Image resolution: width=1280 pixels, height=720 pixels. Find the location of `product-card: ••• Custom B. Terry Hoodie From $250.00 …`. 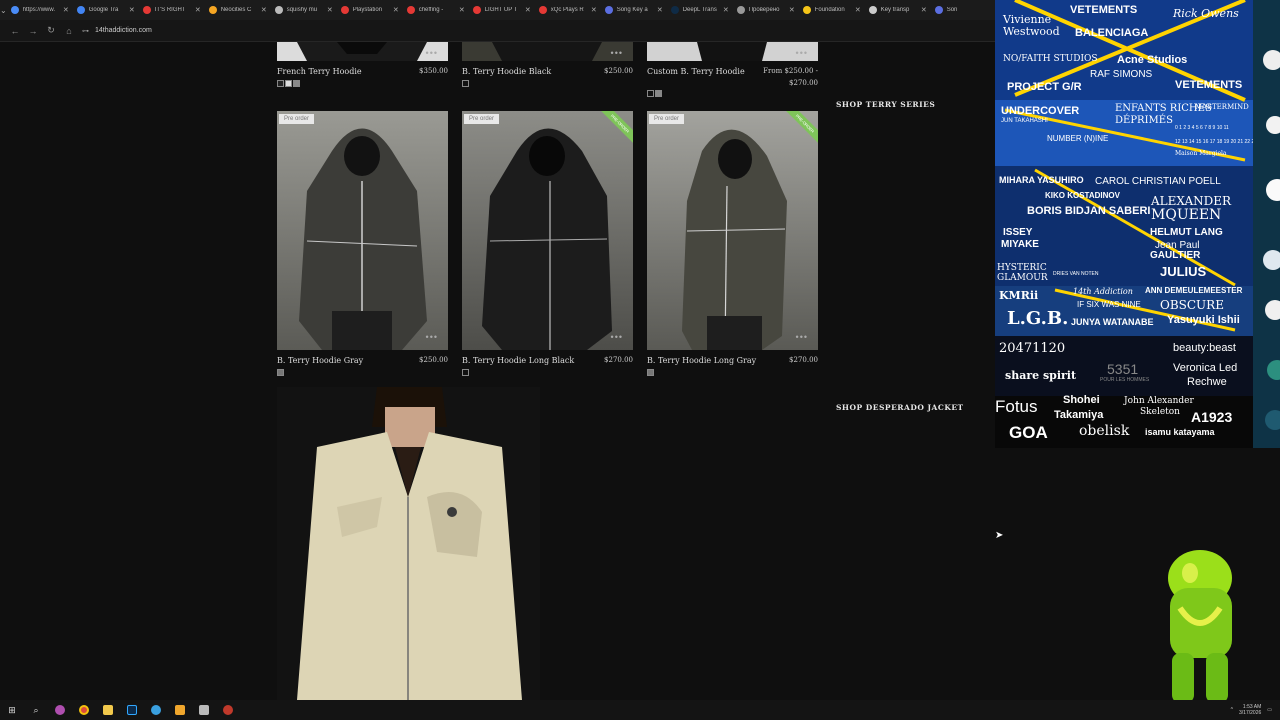

product-card: ••• Custom B. Terry Hoodie From $250.00 … is located at coordinates (732, 71).